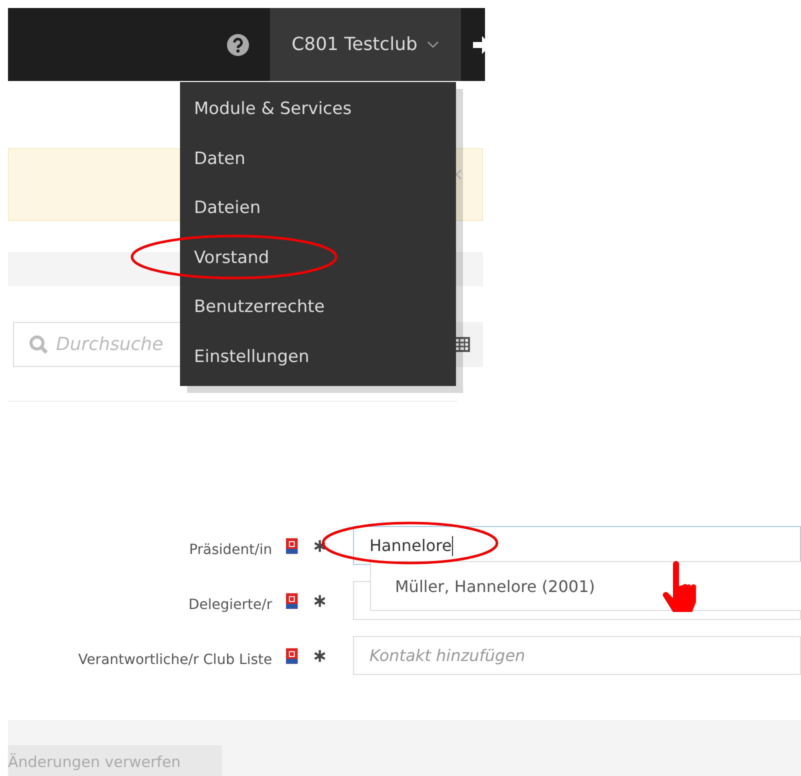  I want to click on field-label: Präsident/in, so click(230, 549).